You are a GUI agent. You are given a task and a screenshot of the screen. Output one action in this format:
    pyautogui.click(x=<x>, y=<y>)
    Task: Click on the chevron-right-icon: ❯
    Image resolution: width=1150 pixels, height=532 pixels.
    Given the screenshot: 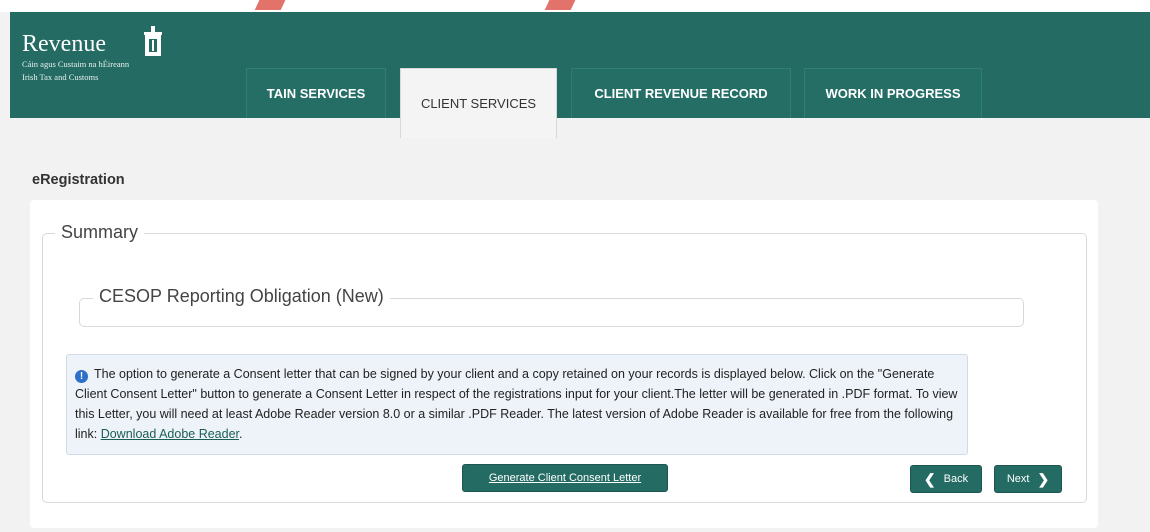 What is the action you would take?
    pyautogui.click(x=1043, y=479)
    